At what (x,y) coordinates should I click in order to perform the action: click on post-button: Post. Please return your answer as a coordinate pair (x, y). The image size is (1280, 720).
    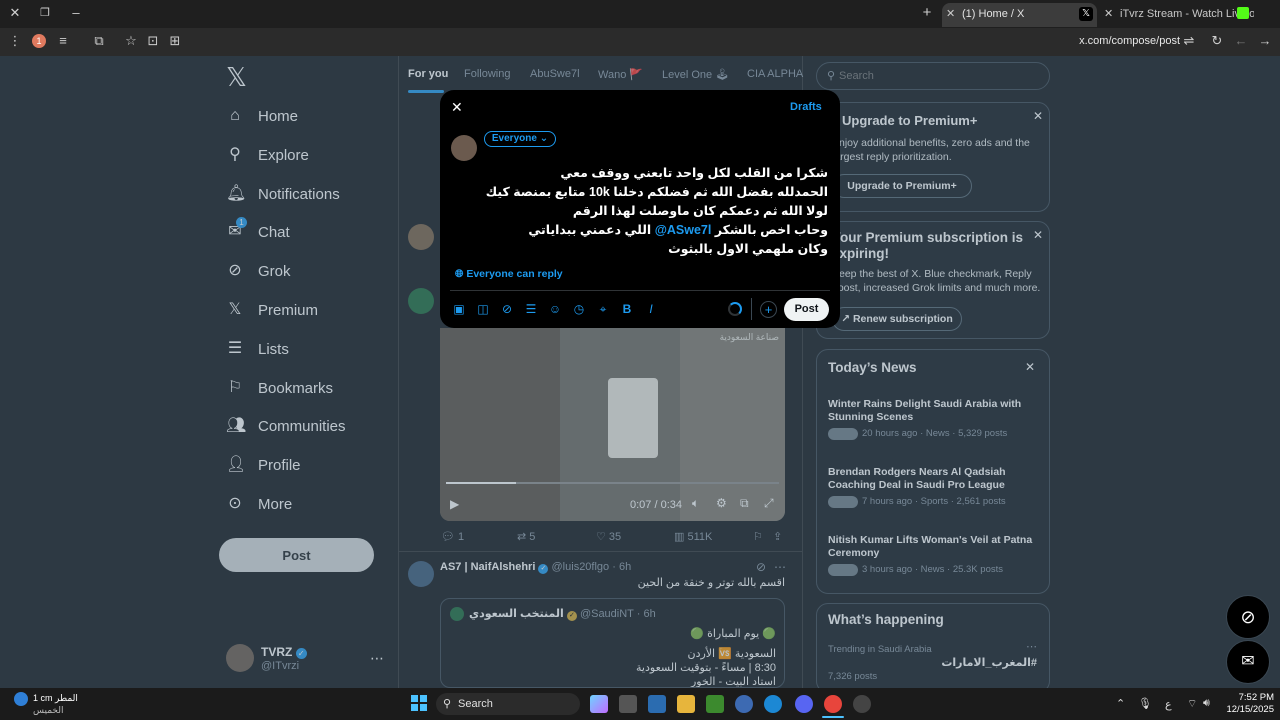
    Looking at the image, I should click on (806, 309).